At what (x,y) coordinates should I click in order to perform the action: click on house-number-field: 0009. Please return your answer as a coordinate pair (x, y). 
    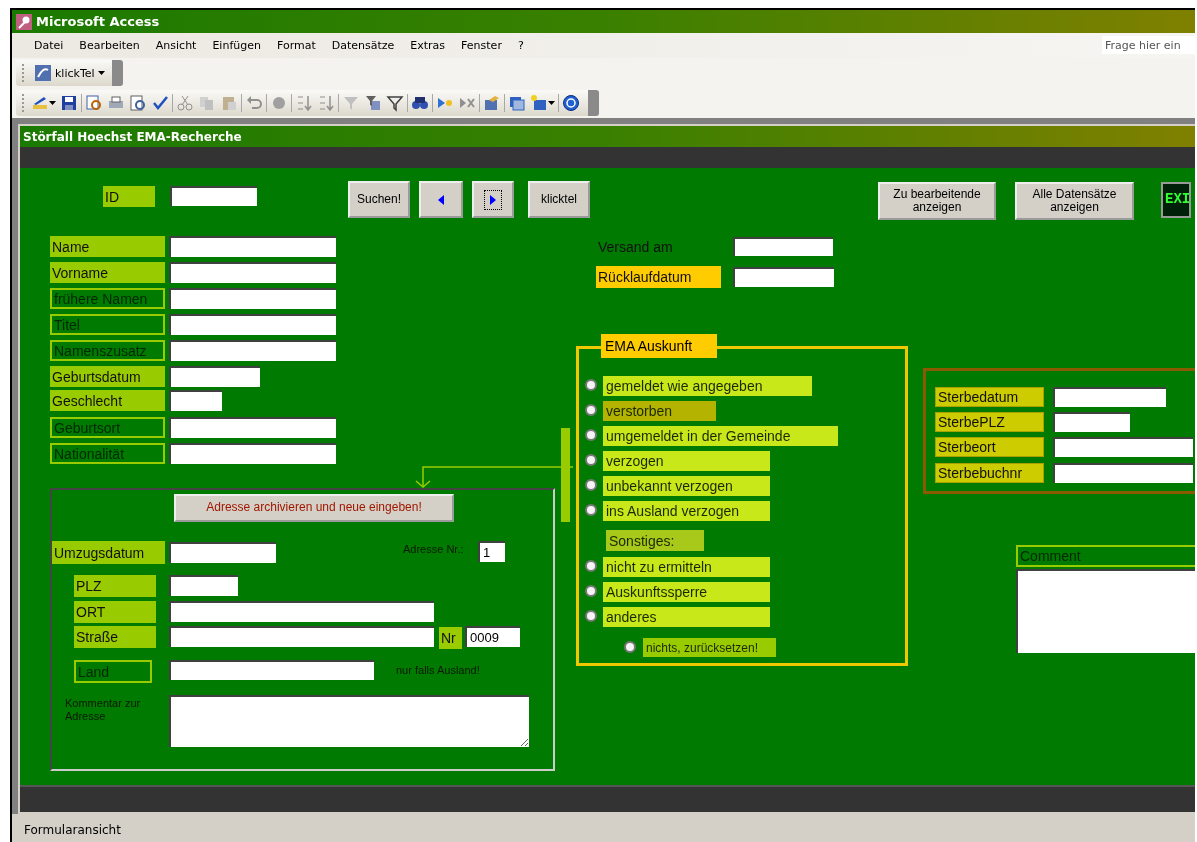
    Looking at the image, I should click on (492, 636).